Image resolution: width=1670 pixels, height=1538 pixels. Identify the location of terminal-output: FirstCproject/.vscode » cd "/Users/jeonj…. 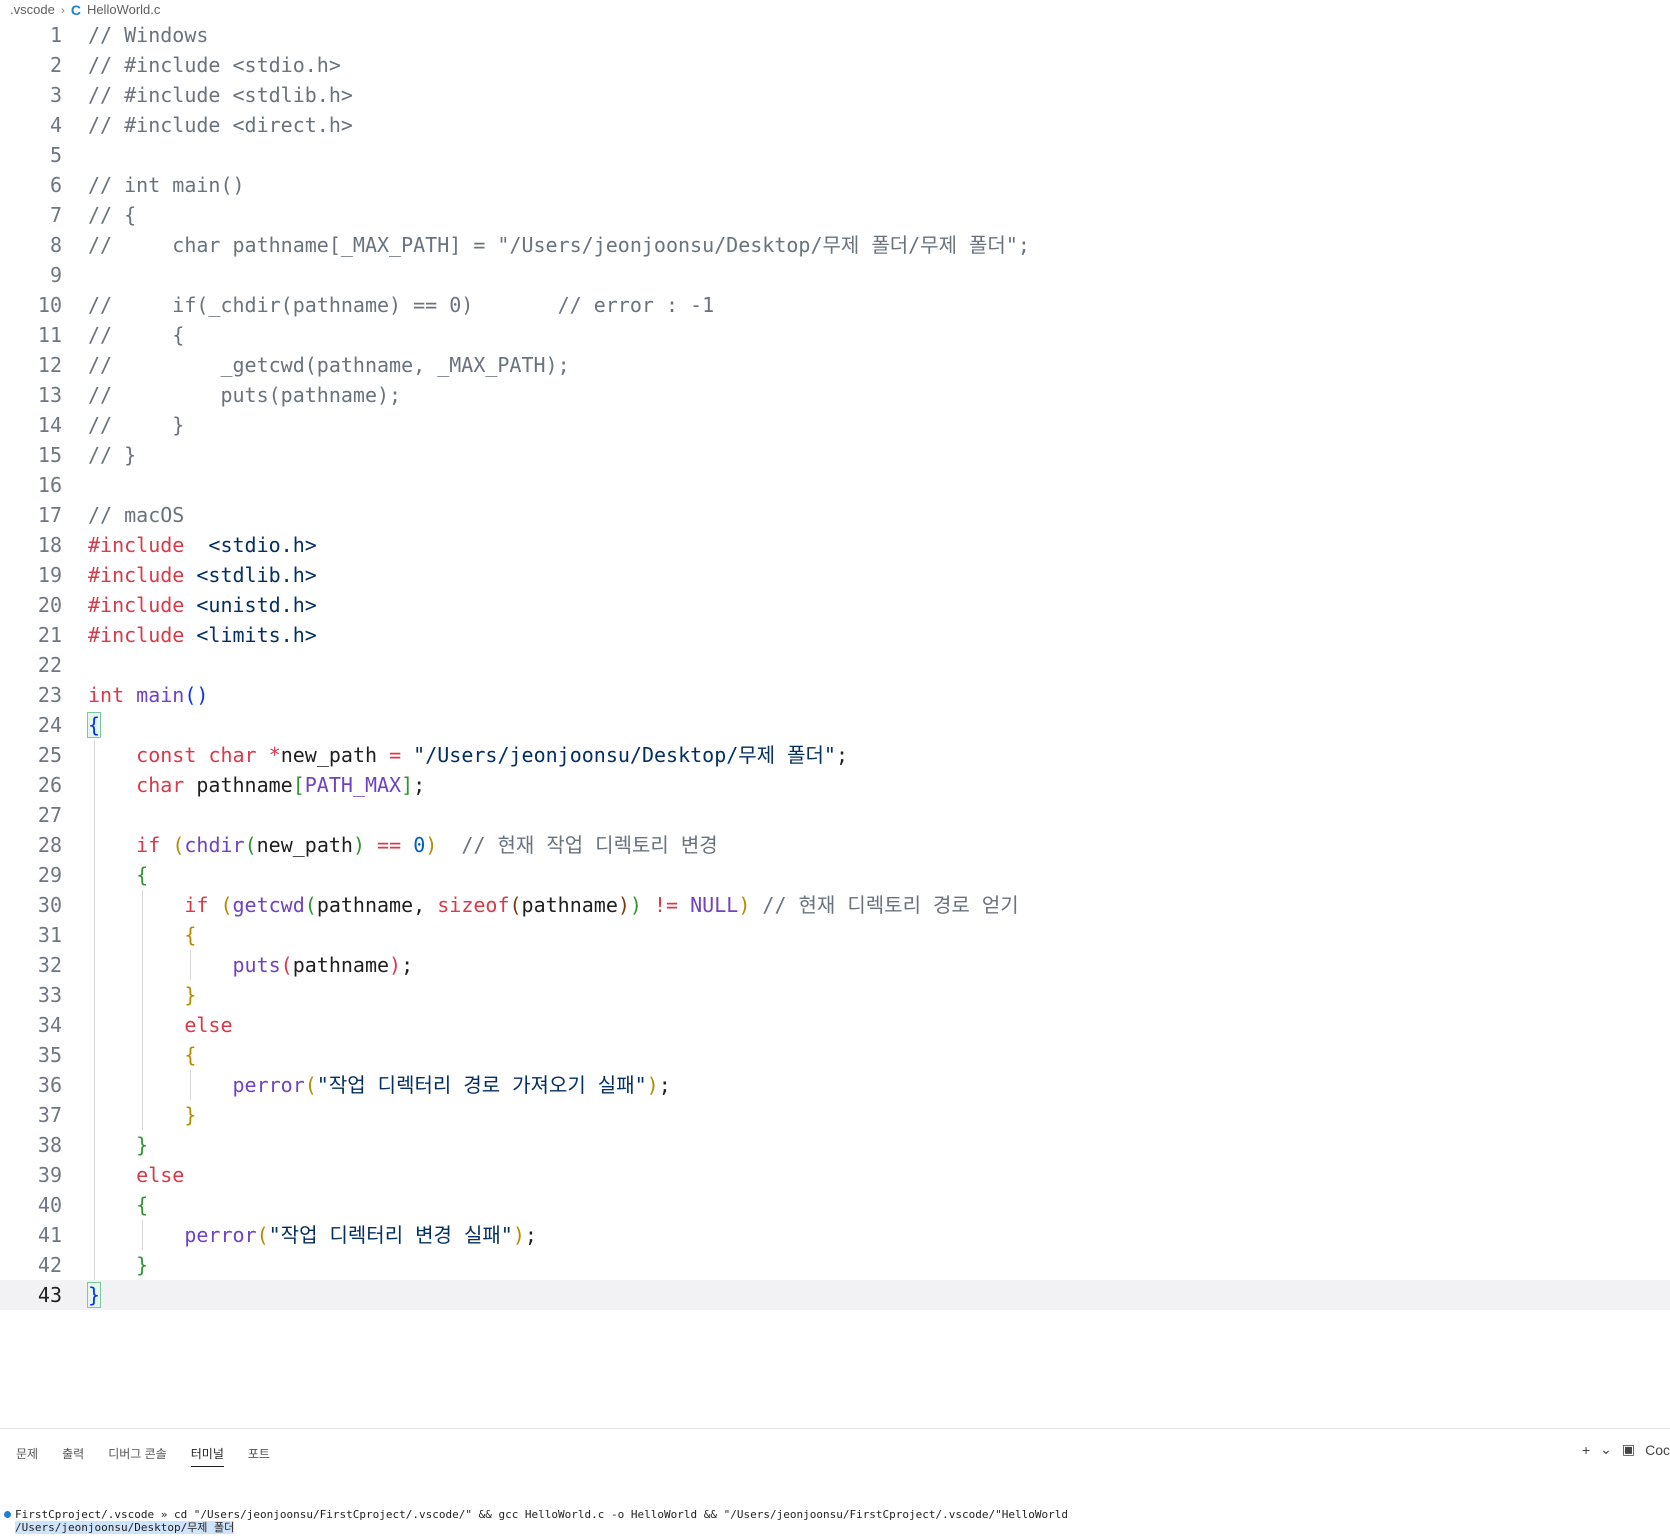
(834, 1521).